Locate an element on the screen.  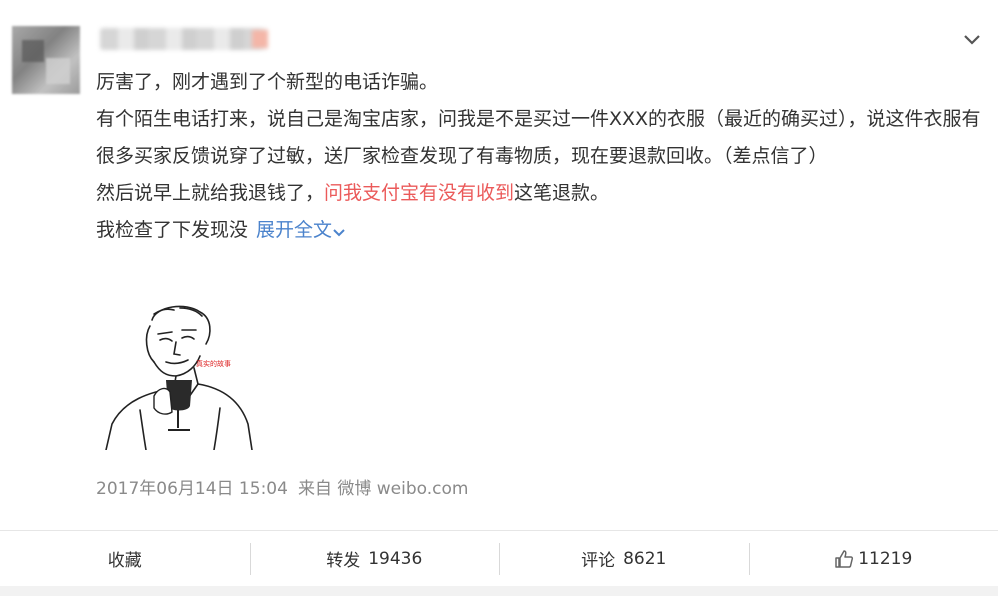
favorite-button: 收藏 is located at coordinates (125, 559).